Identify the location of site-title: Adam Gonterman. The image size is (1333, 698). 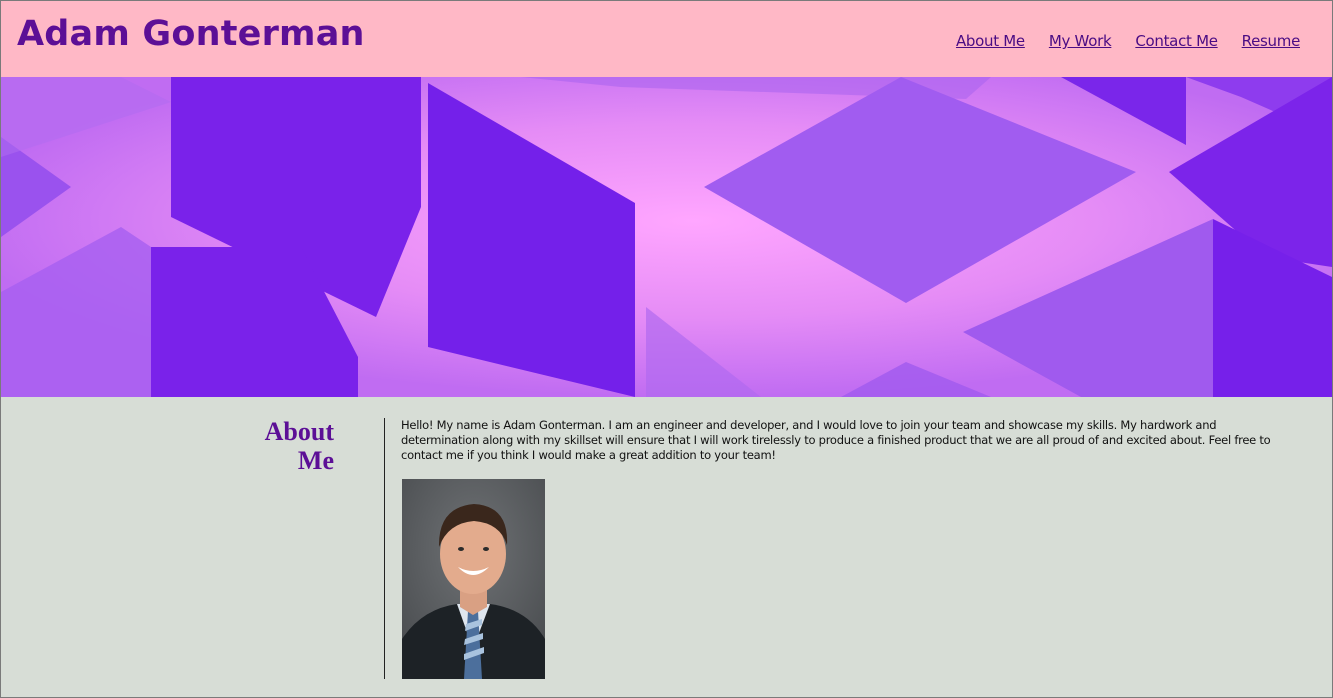
(191, 34).